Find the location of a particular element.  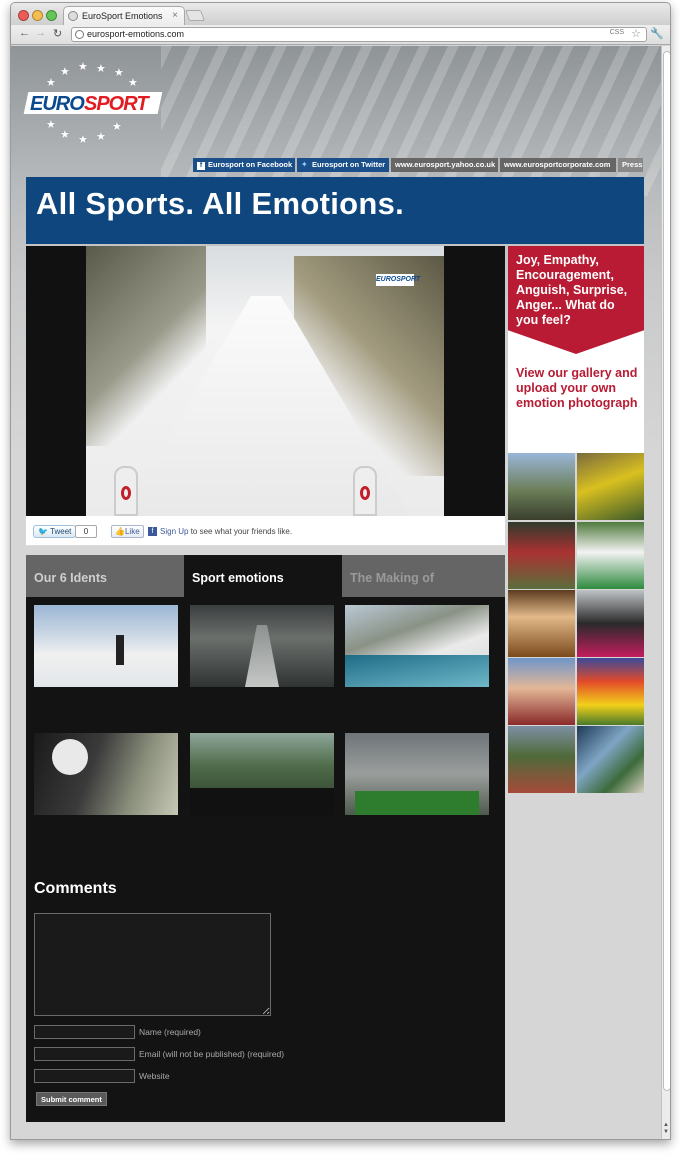

bookmark-star-icon: ☆ is located at coordinates (636, 33).